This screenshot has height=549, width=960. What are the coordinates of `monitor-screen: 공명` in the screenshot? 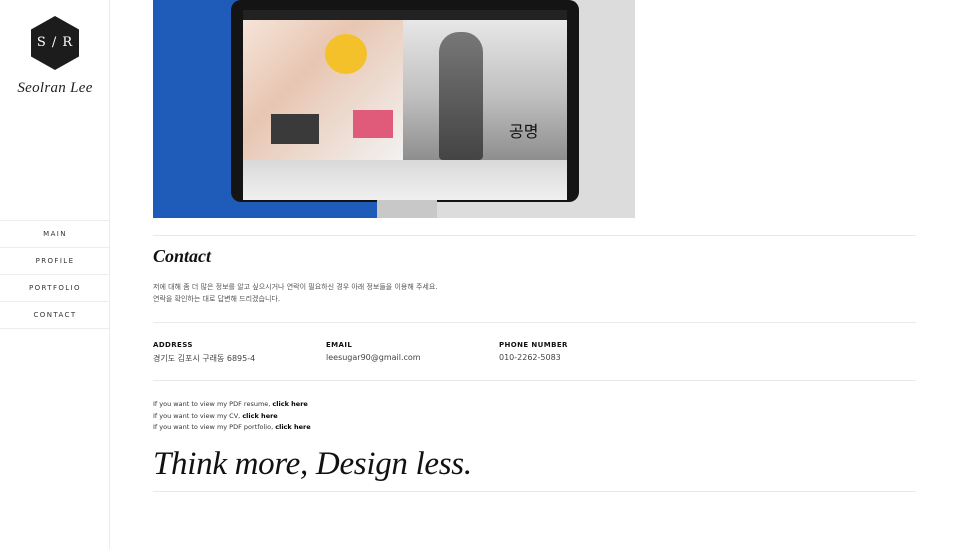 It's located at (405, 85).